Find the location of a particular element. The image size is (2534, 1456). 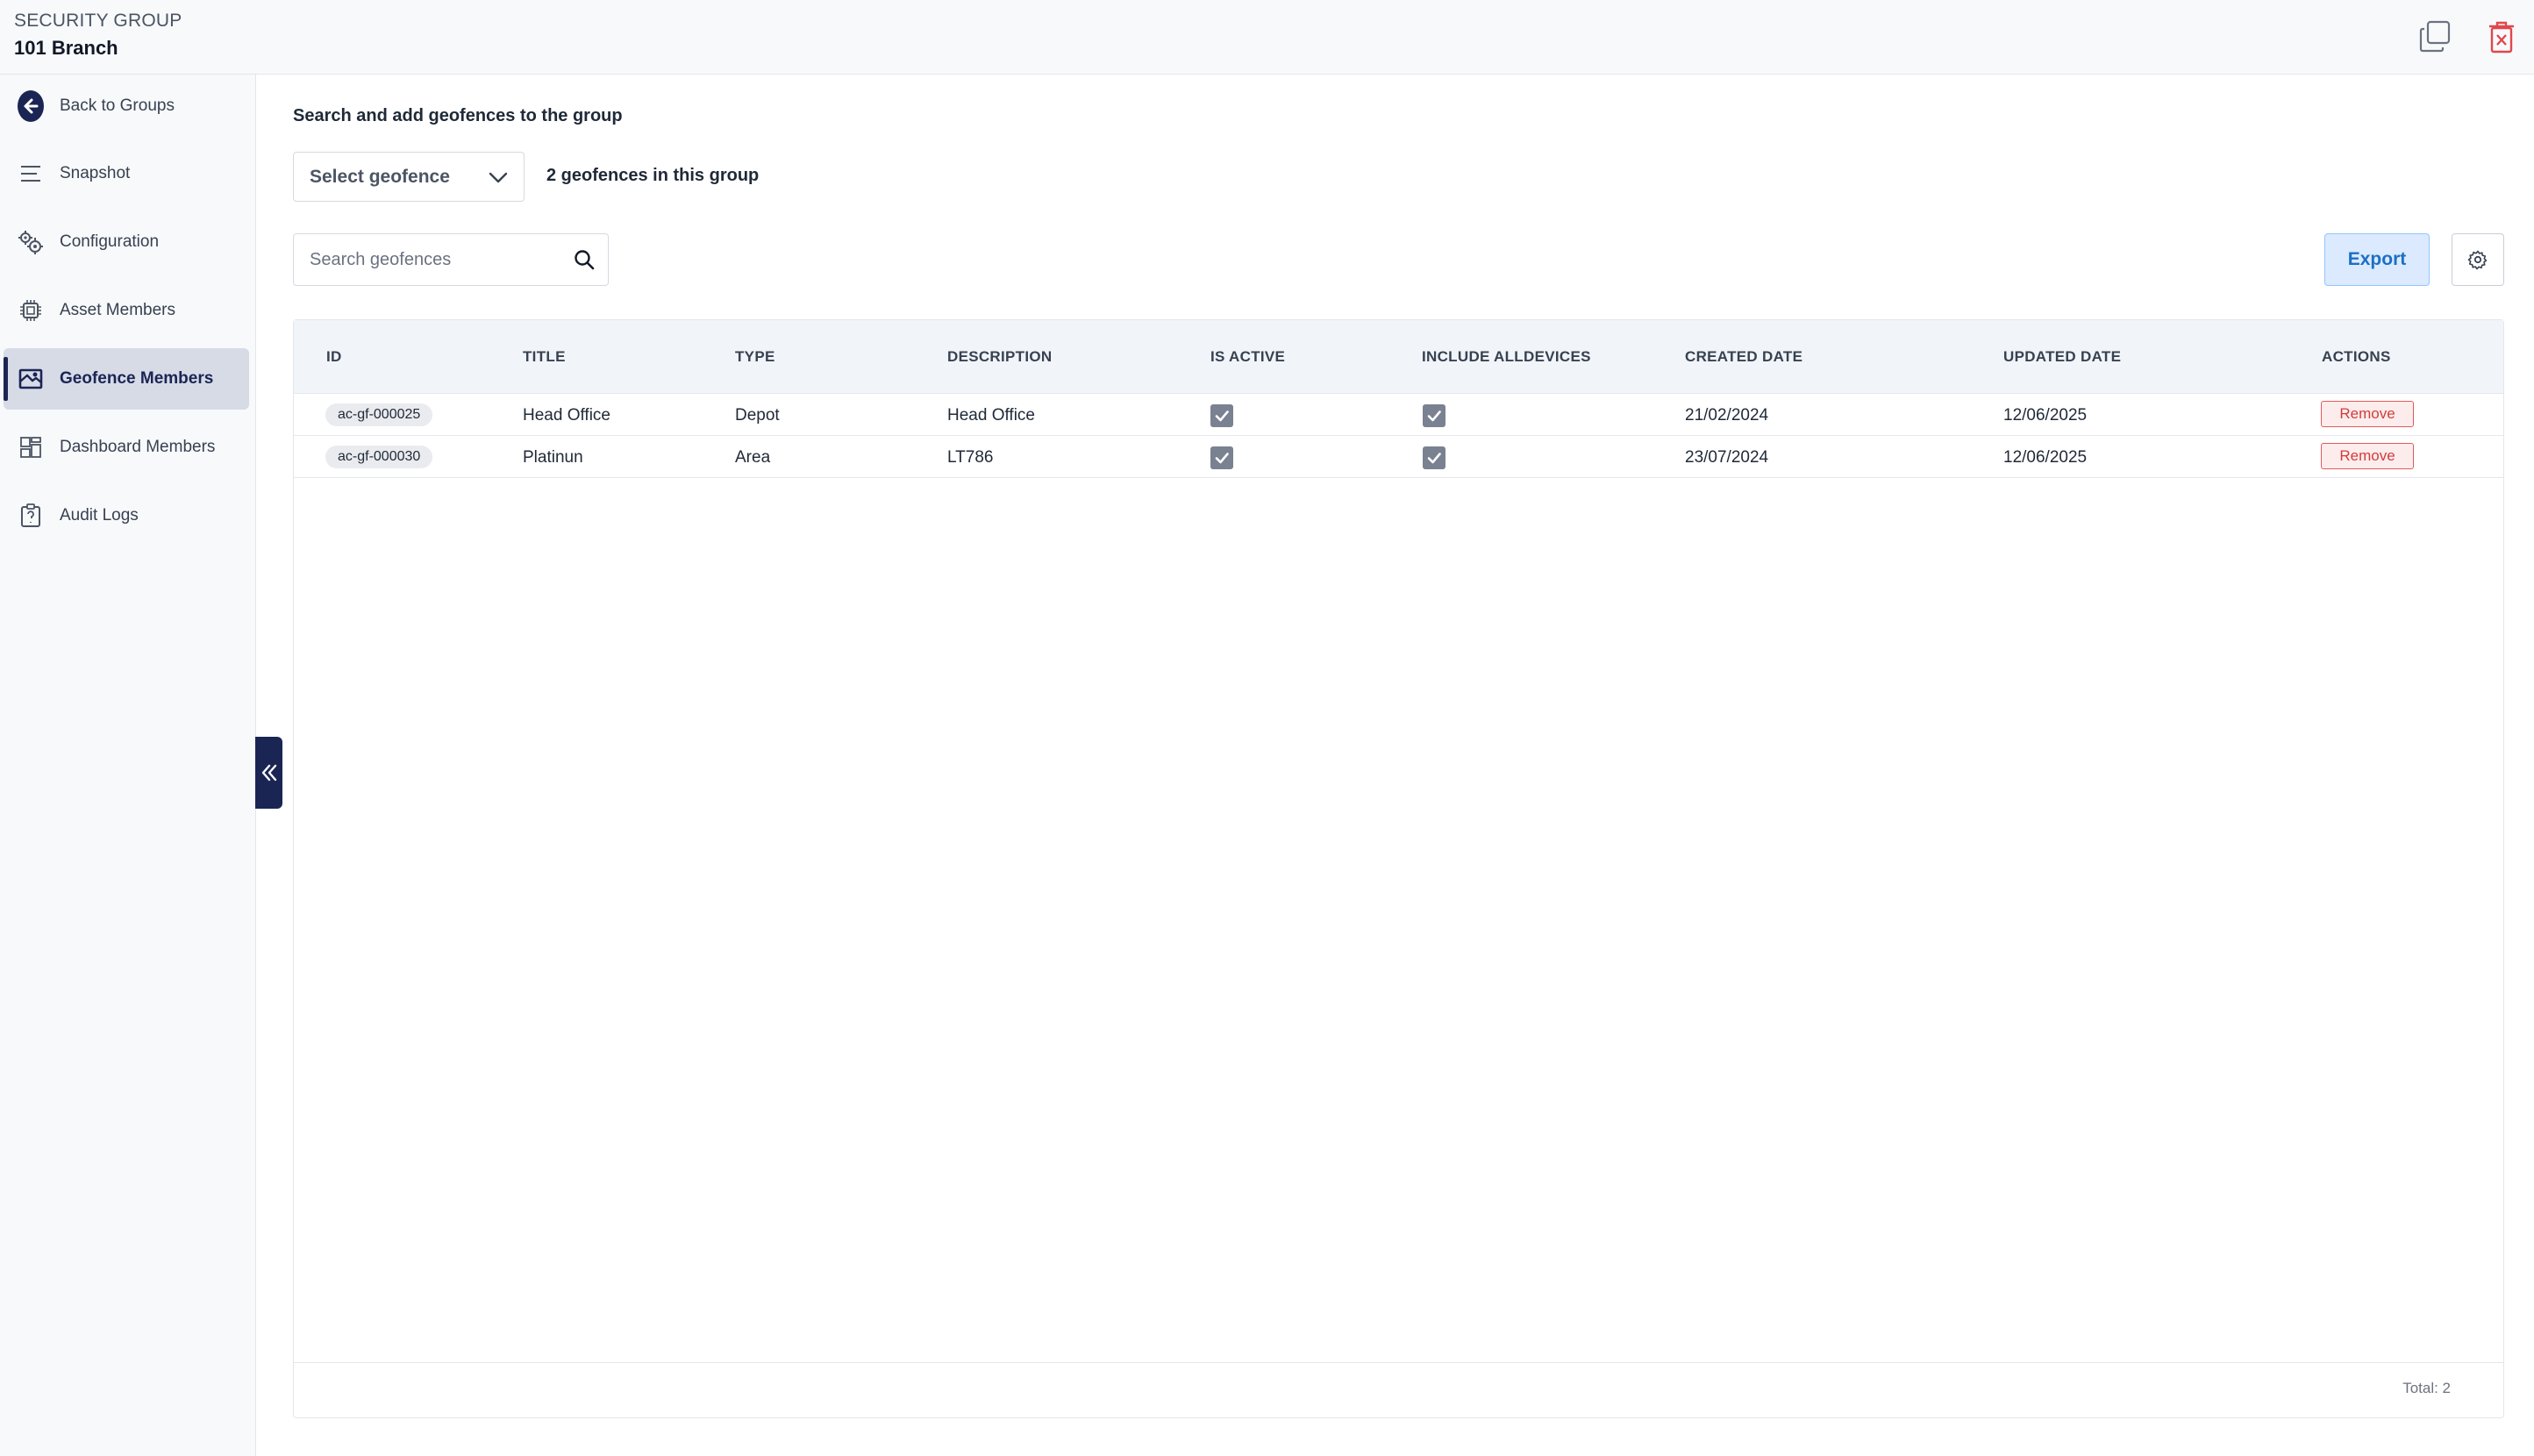

delete-group-button is located at coordinates (2501, 37).